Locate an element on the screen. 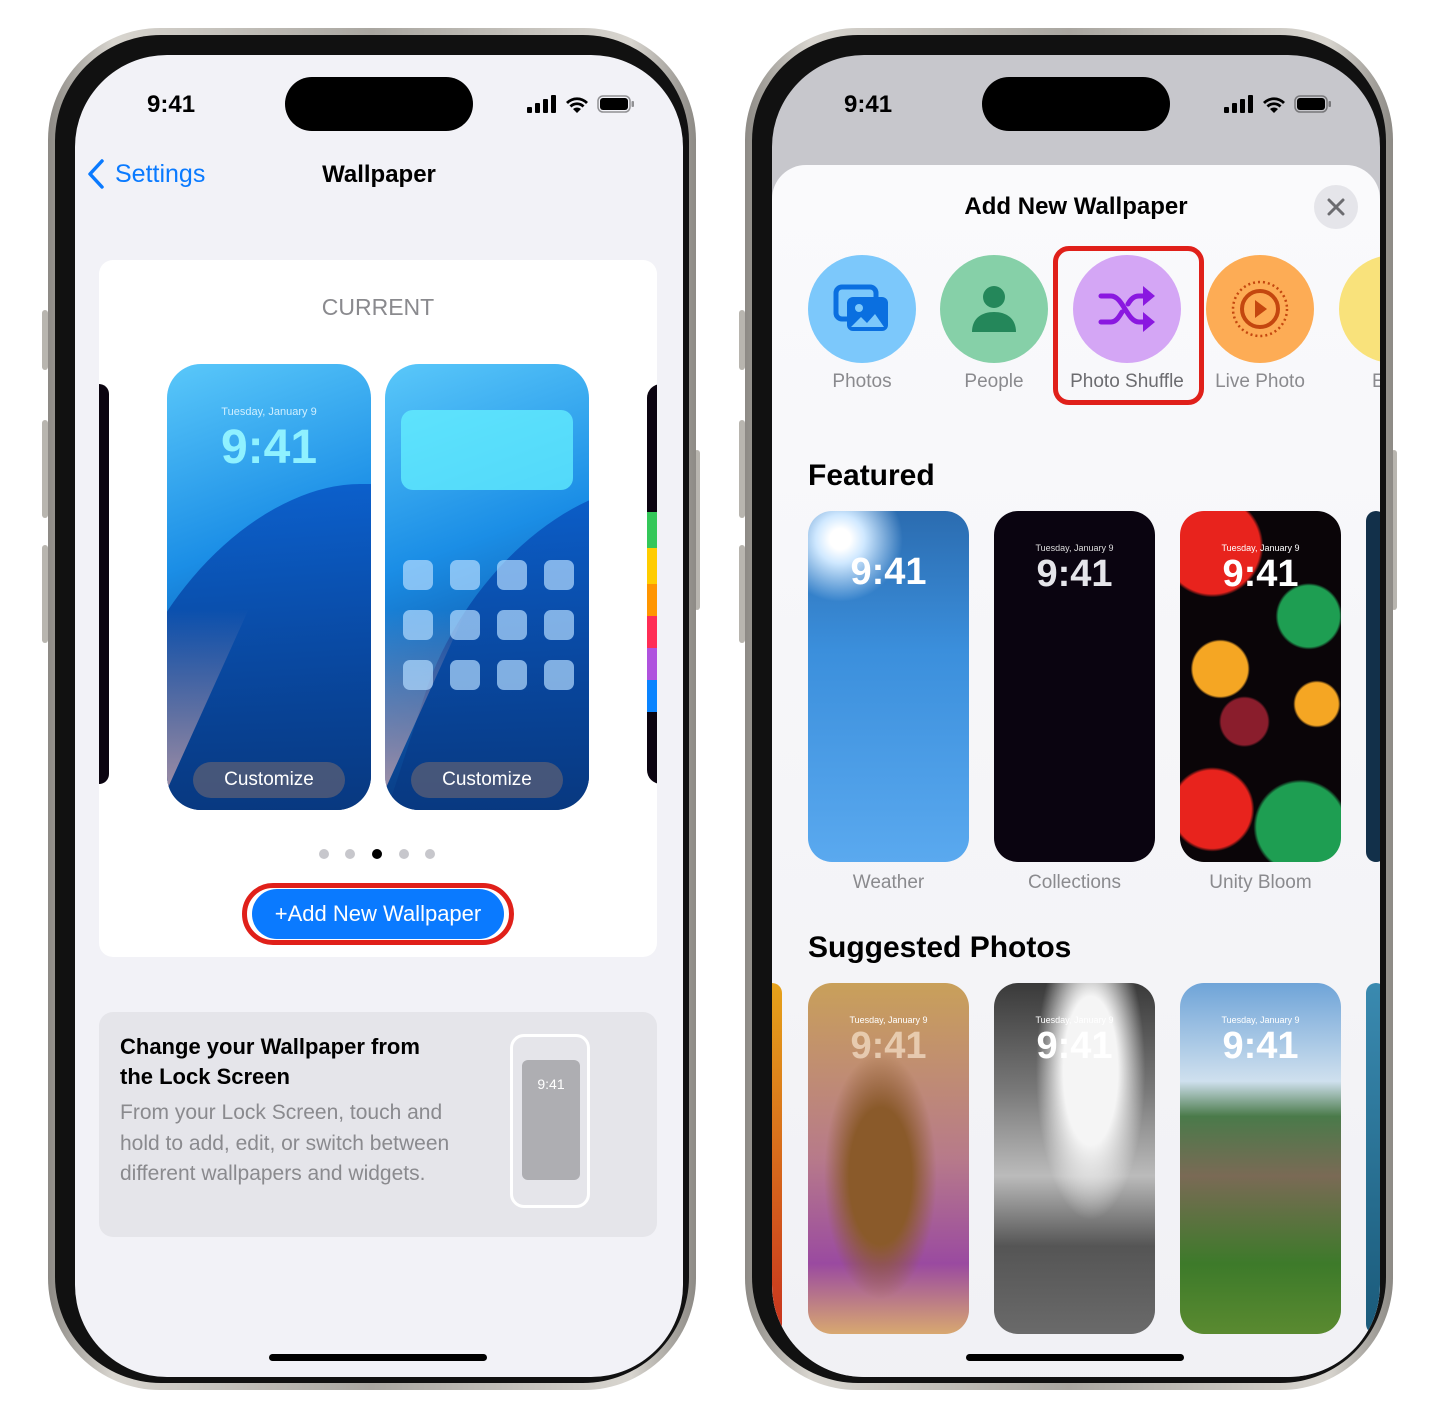 Image resolution: width=1440 pixels, height=1418 pixels. featured-next-peek is located at coordinates (1373, 686).